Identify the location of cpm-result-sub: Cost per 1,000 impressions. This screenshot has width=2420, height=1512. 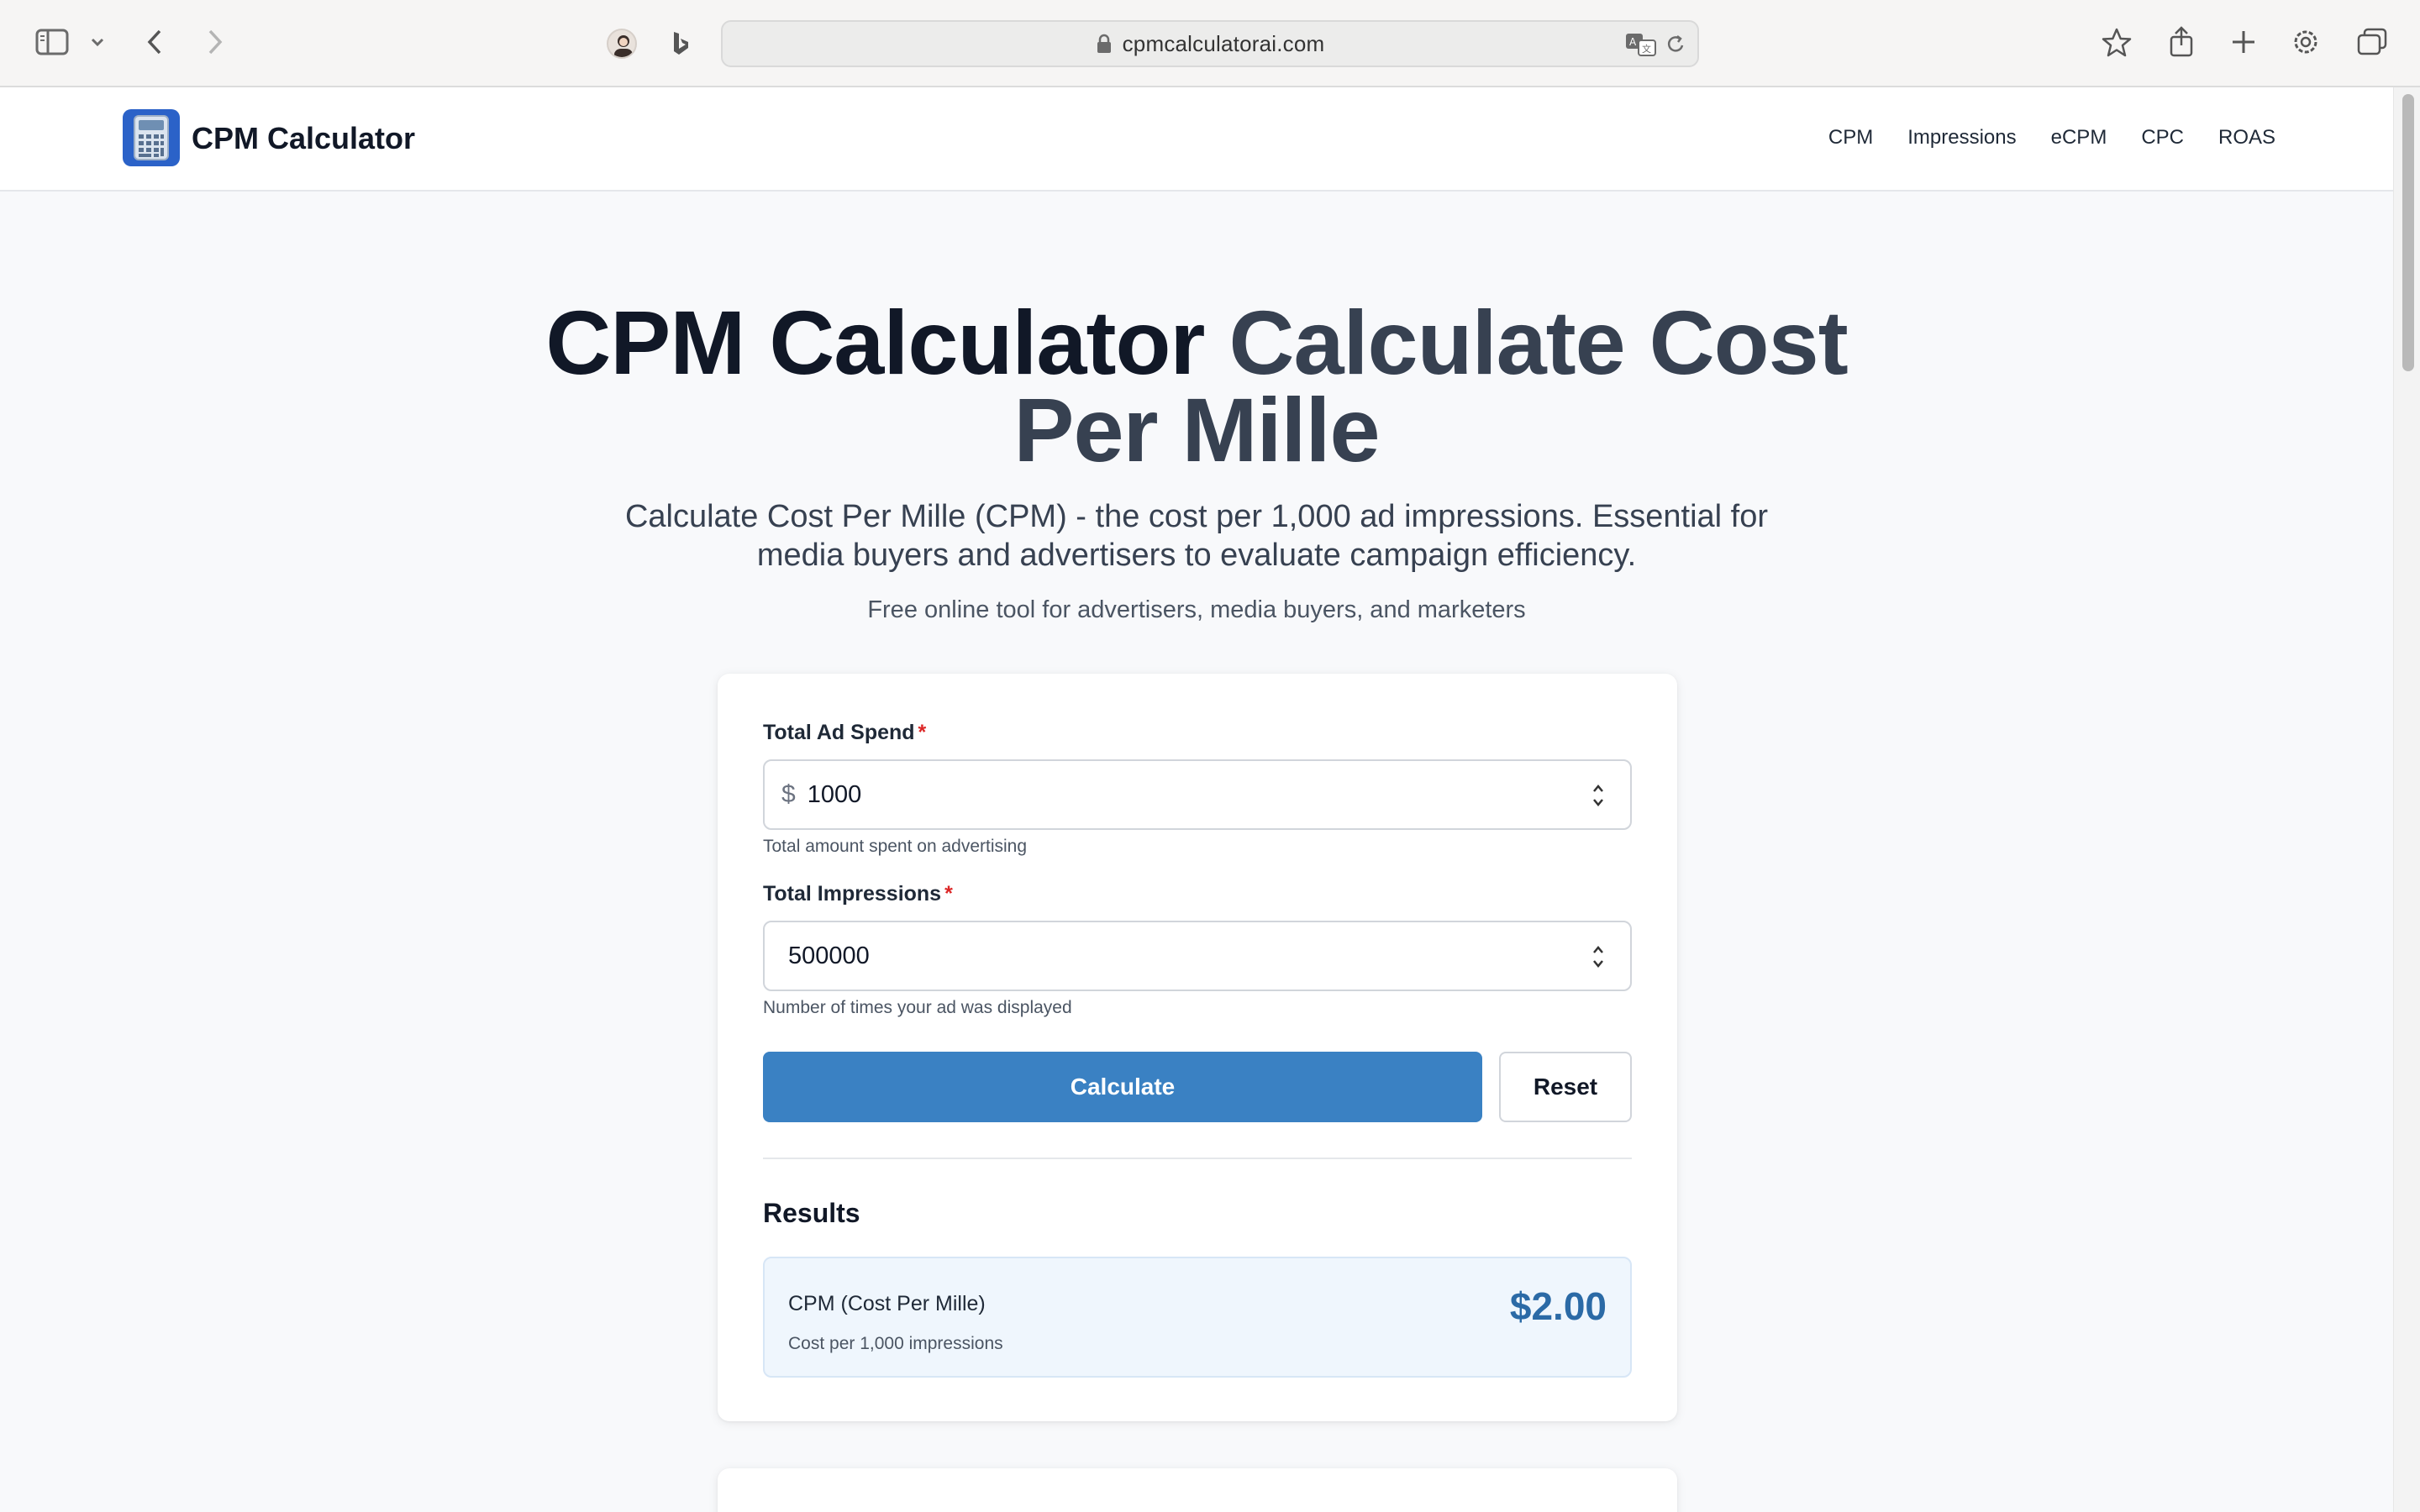
(896, 1343).